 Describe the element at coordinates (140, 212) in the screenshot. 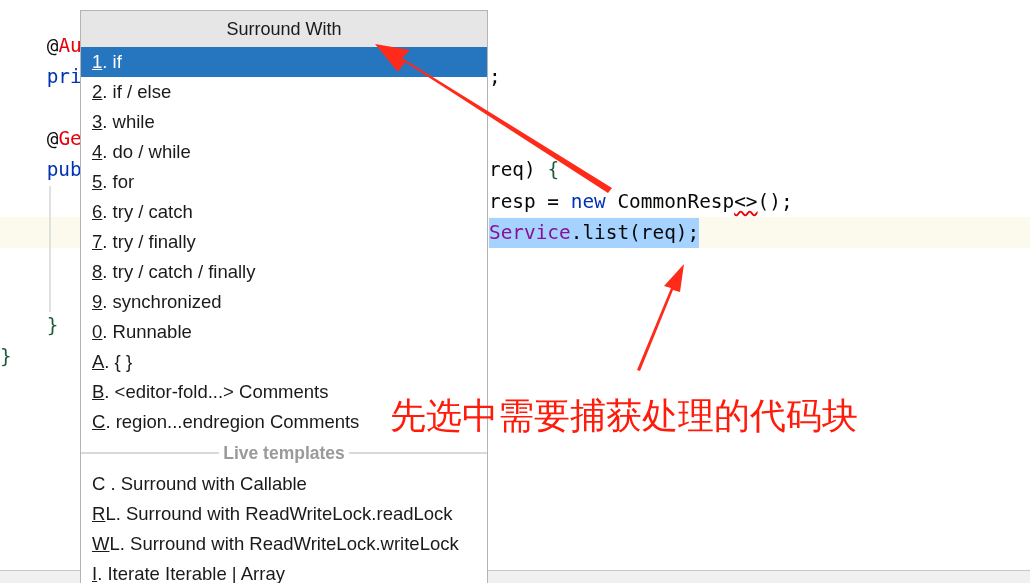

I see `menu-item: 6. try / catch` at that location.